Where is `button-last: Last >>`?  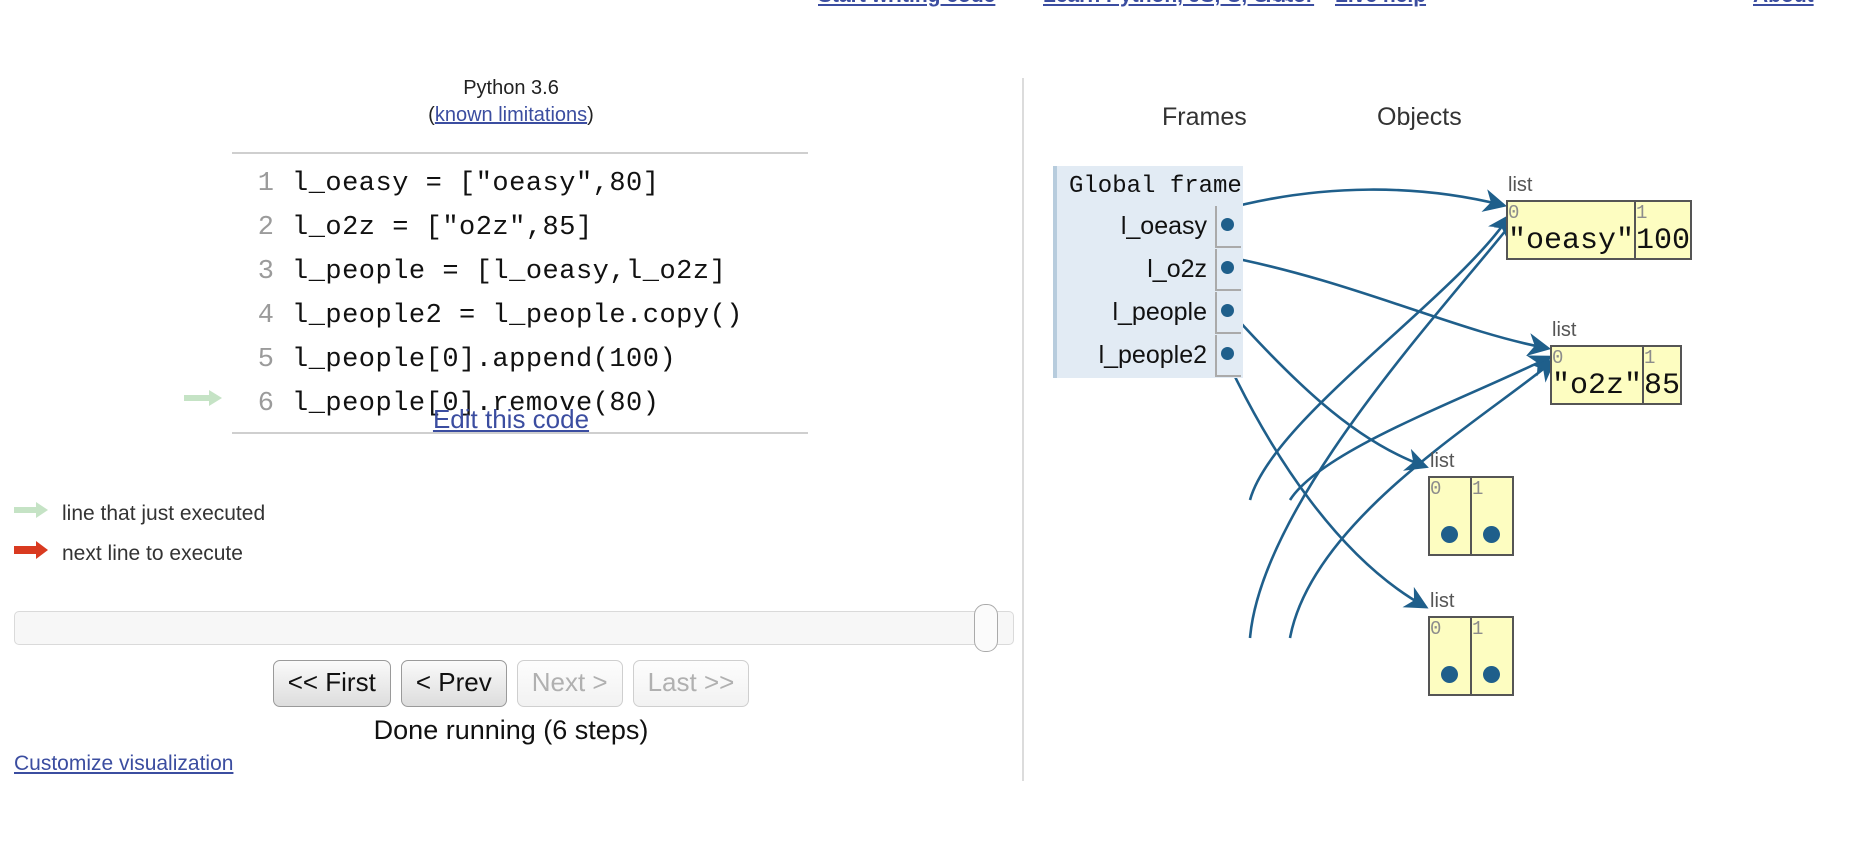 button-last: Last >> is located at coordinates (691, 683).